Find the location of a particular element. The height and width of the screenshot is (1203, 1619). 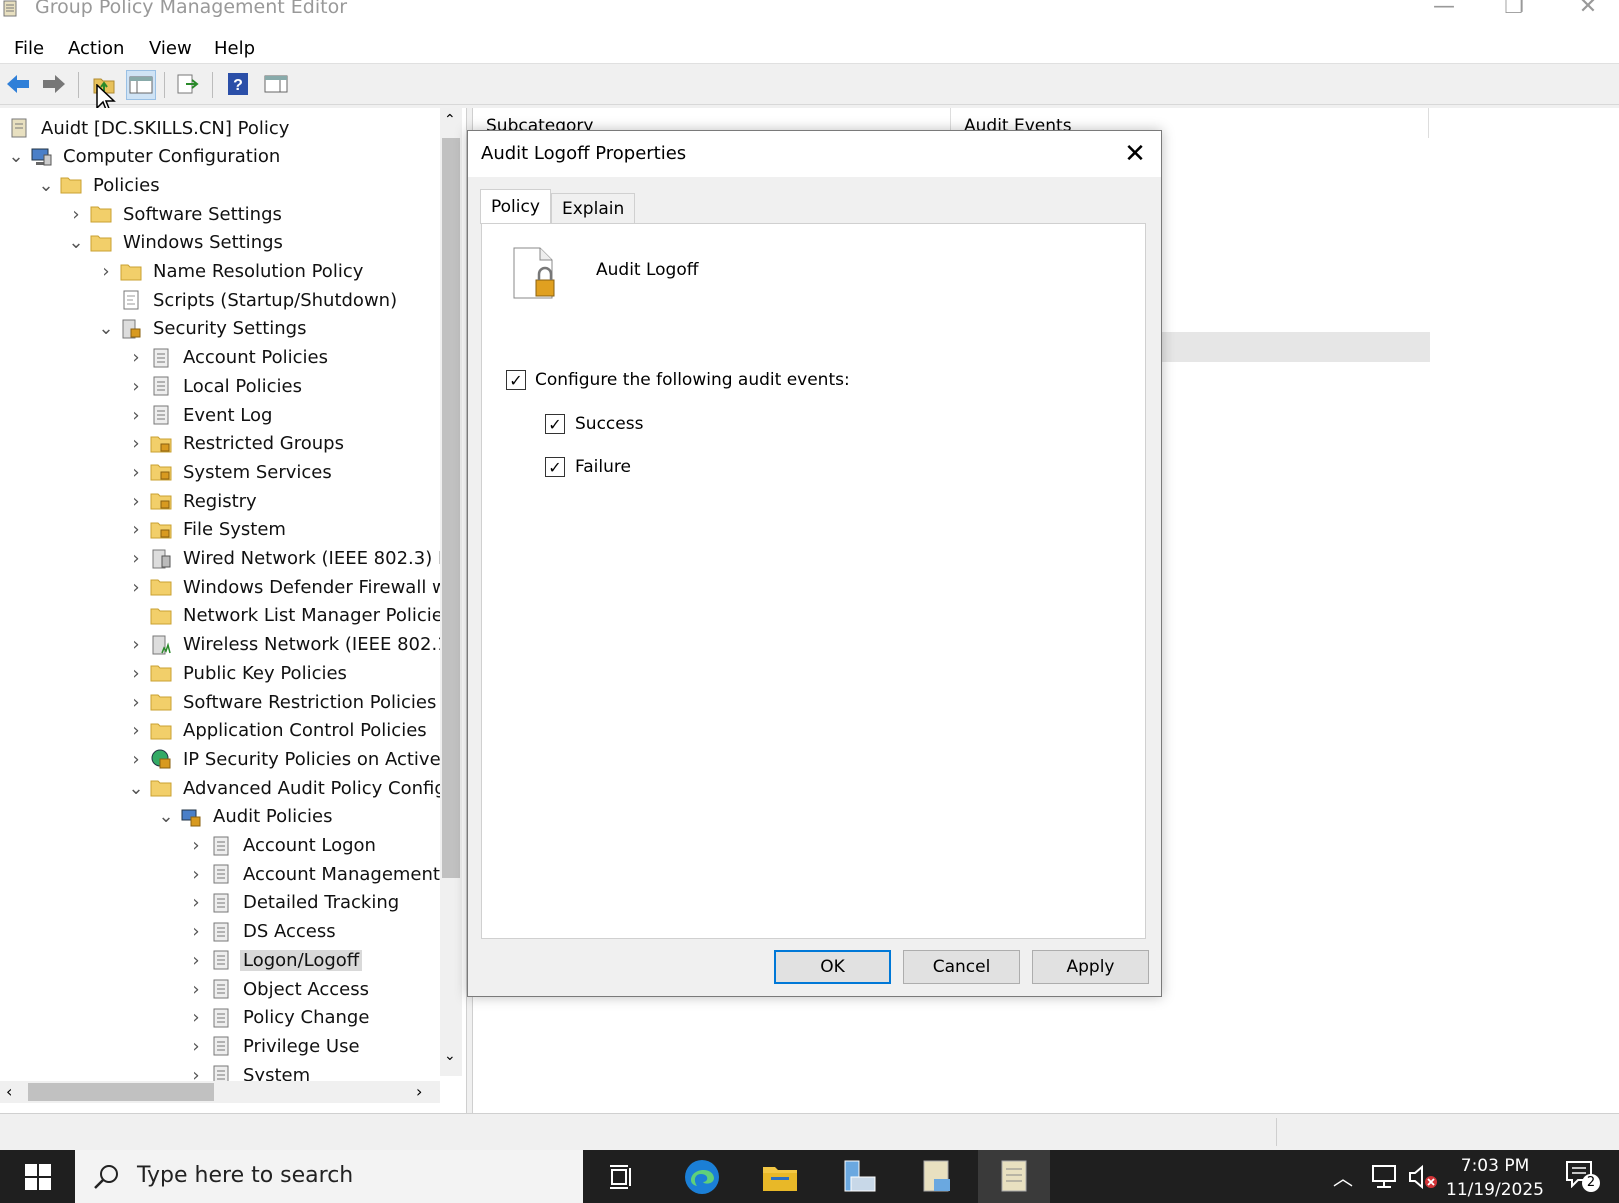

menu-help: Help is located at coordinates (234, 48).